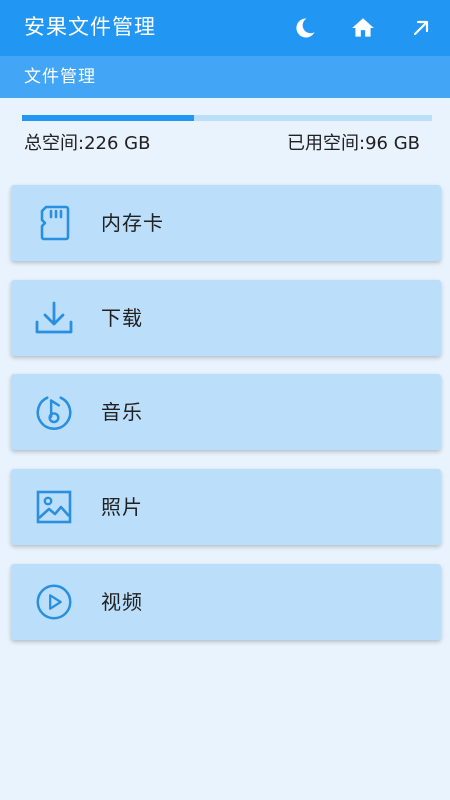  I want to click on total-space: 总空间: 226 GB, so click(87, 144).